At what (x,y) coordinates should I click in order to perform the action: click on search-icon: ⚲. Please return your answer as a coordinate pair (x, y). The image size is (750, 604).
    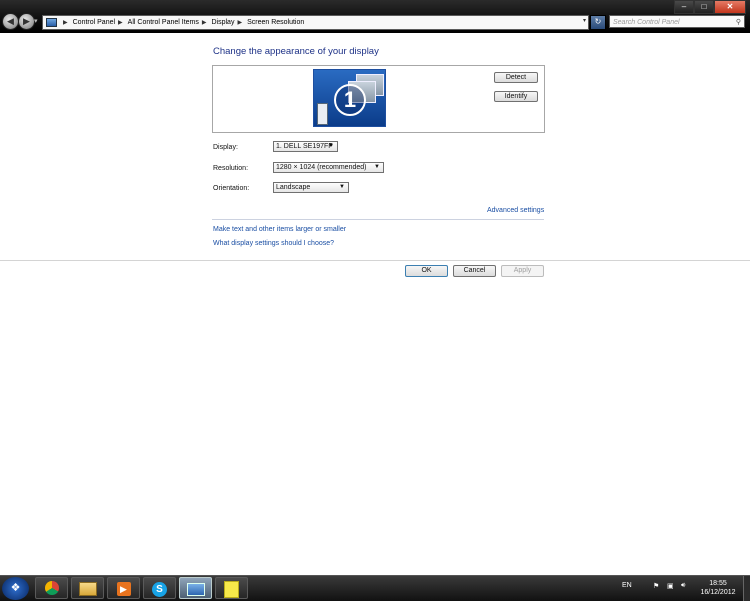
    Looking at the image, I should click on (738, 22).